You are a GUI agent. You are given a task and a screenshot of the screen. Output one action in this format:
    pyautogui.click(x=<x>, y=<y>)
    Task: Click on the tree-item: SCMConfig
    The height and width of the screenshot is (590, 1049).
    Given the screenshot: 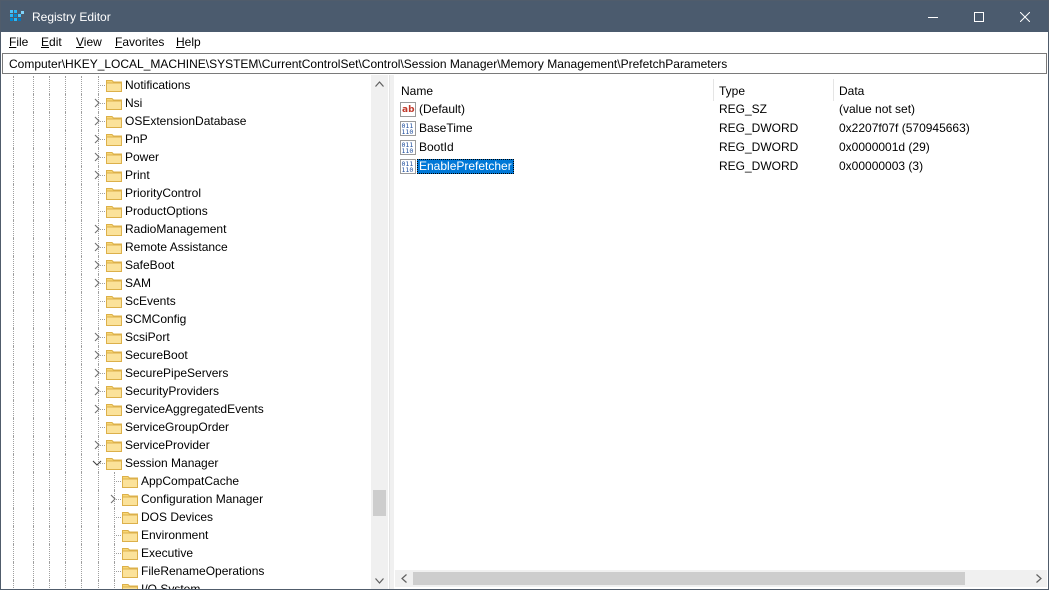 What is the action you would take?
    pyautogui.click(x=186, y=319)
    